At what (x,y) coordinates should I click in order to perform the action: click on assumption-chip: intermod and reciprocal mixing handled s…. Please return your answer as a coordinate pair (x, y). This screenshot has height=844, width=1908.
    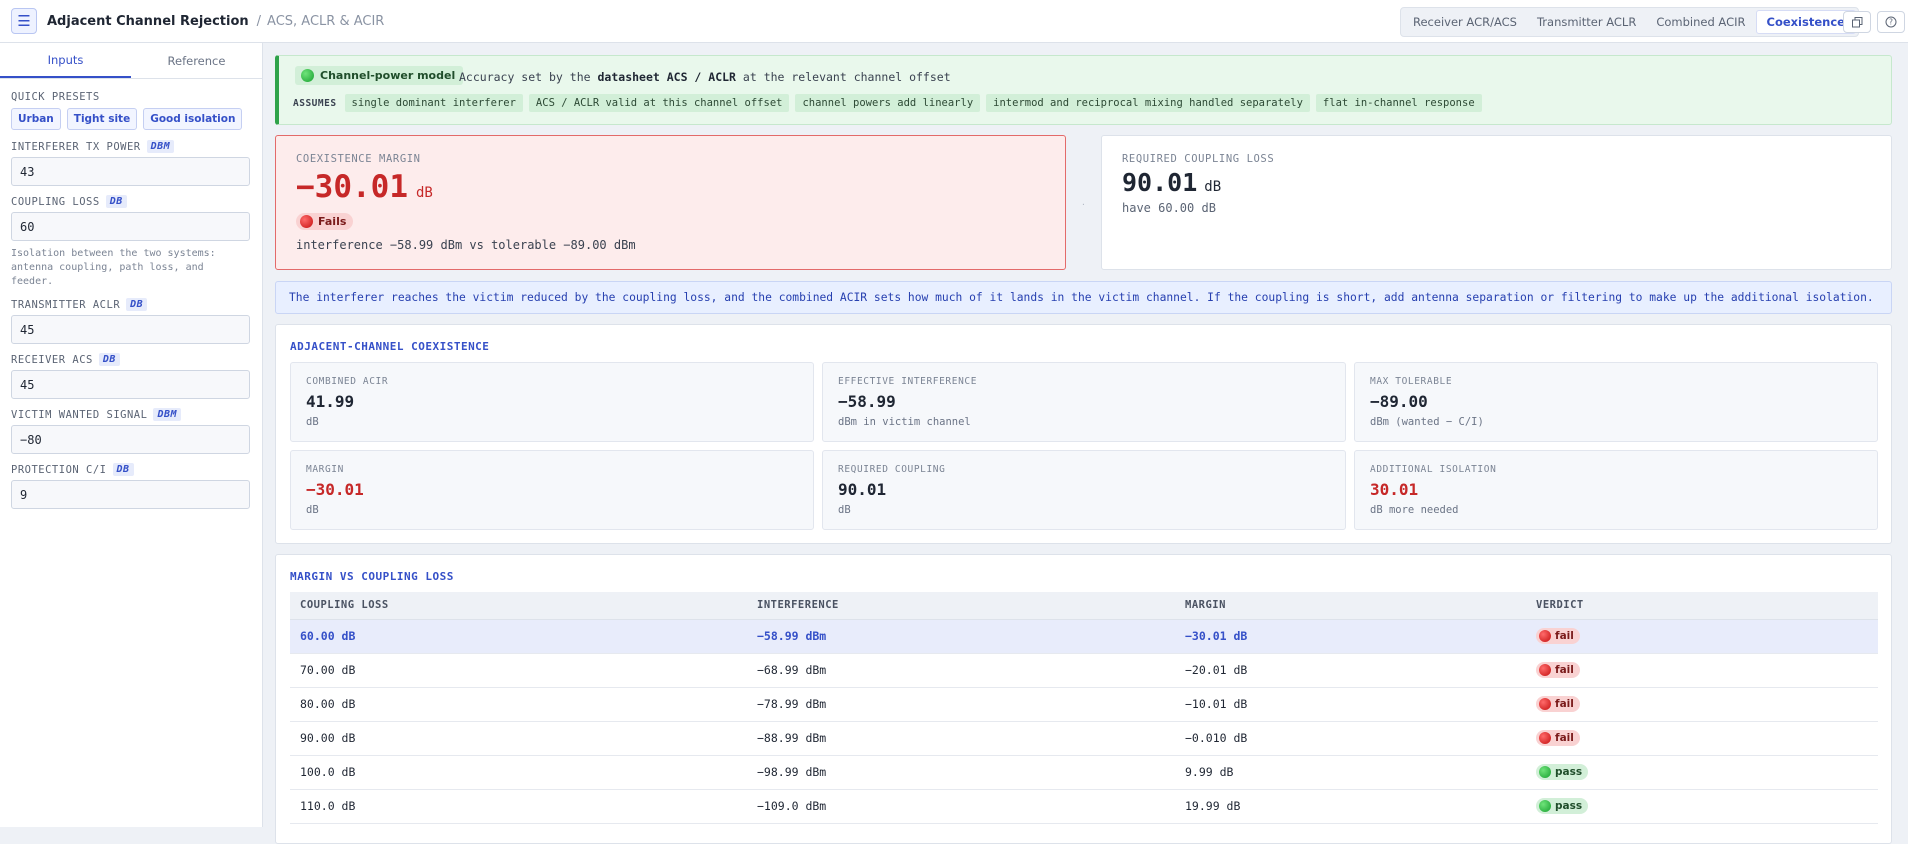
    Looking at the image, I should click on (1148, 103).